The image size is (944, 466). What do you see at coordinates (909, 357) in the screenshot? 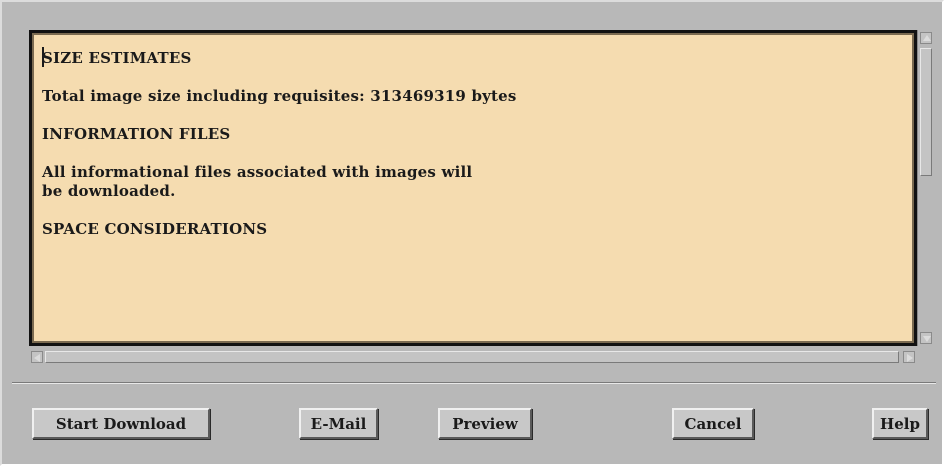
I see `triangle-right-icon` at bounding box center [909, 357].